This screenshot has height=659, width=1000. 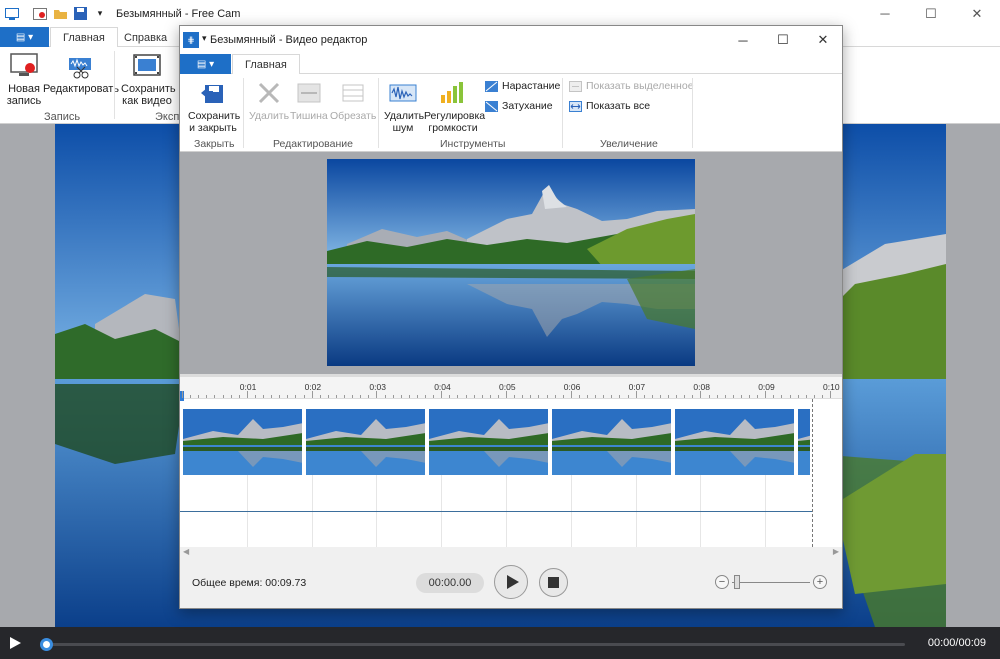 I want to click on audio-track, so click(x=496, y=511).